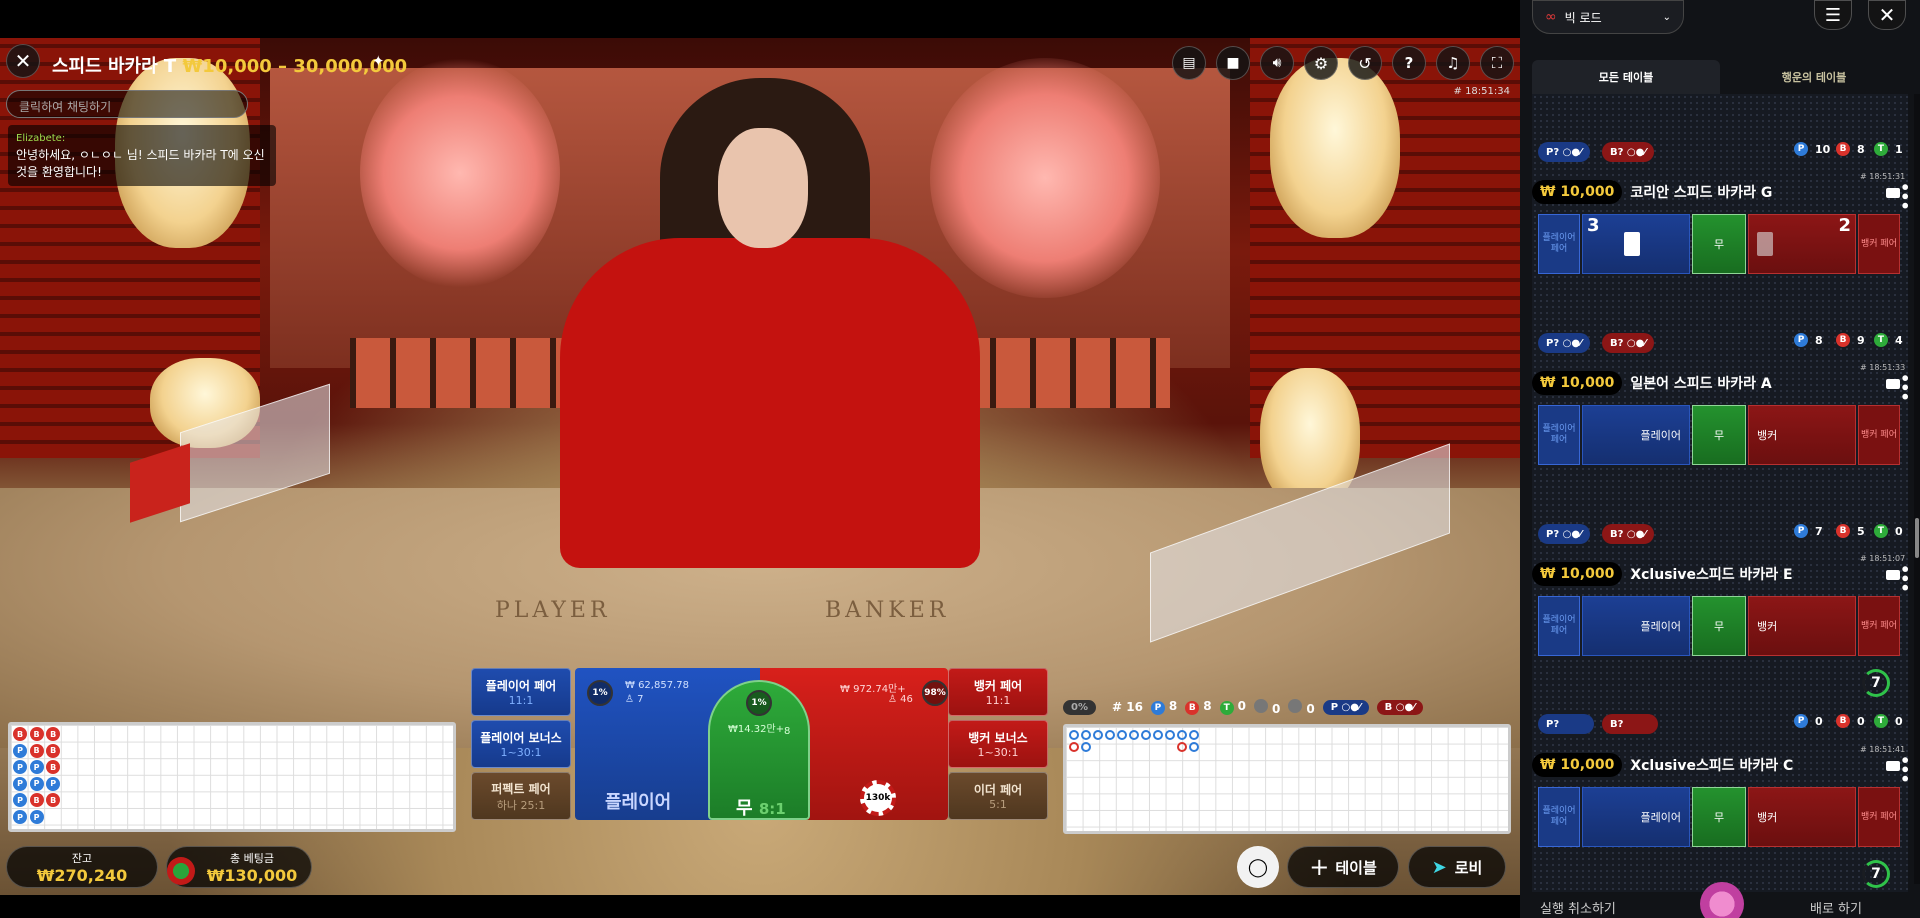  I want to click on tie-bet: 1% ₩14.32만+ 8 무 8:1, so click(759, 750).